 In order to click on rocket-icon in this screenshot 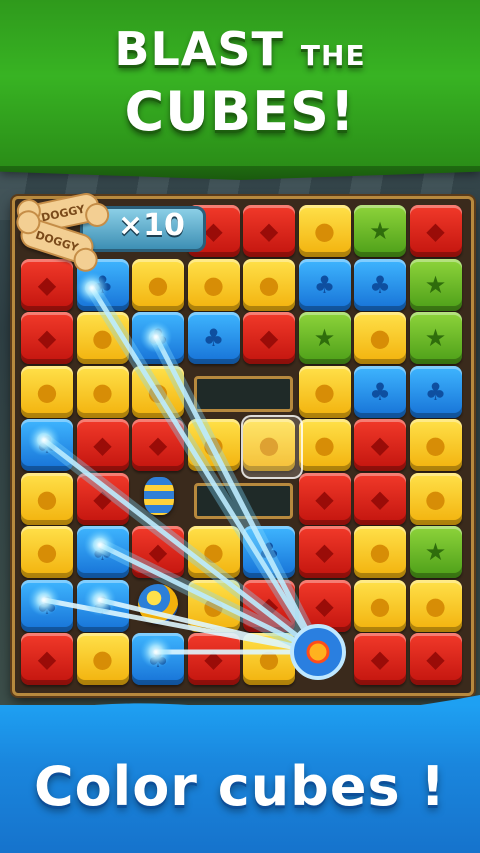, I will do `click(159, 495)`.